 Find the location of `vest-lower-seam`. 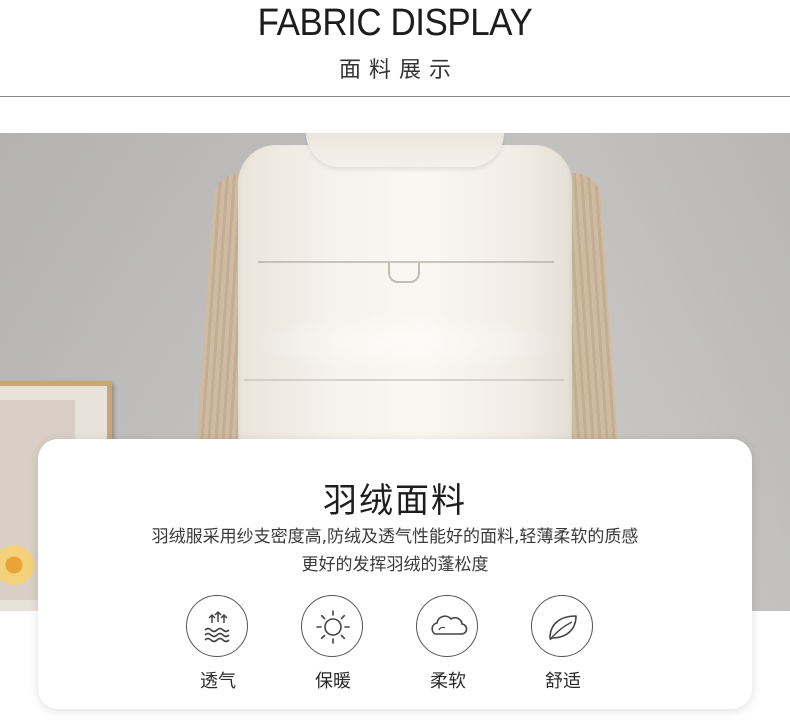

vest-lower-seam is located at coordinates (404, 380).